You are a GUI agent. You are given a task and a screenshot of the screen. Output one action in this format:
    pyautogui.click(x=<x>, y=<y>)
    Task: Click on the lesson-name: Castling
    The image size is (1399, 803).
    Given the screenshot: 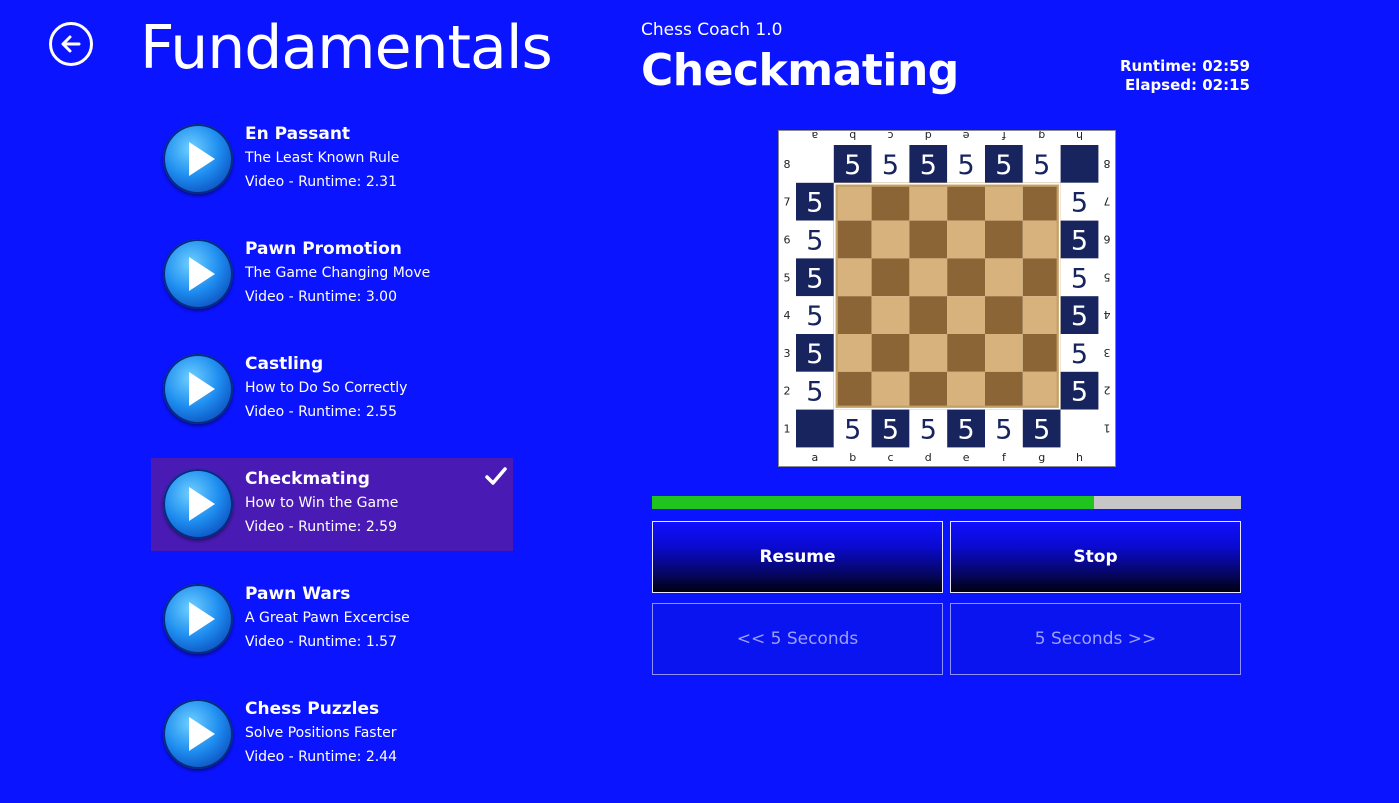 What is the action you would take?
    pyautogui.click(x=284, y=364)
    